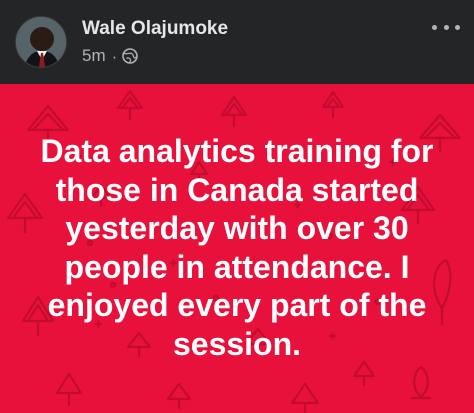 The height and width of the screenshot is (413, 474). What do you see at coordinates (94, 56) in the screenshot?
I see `post-time: 5m` at bounding box center [94, 56].